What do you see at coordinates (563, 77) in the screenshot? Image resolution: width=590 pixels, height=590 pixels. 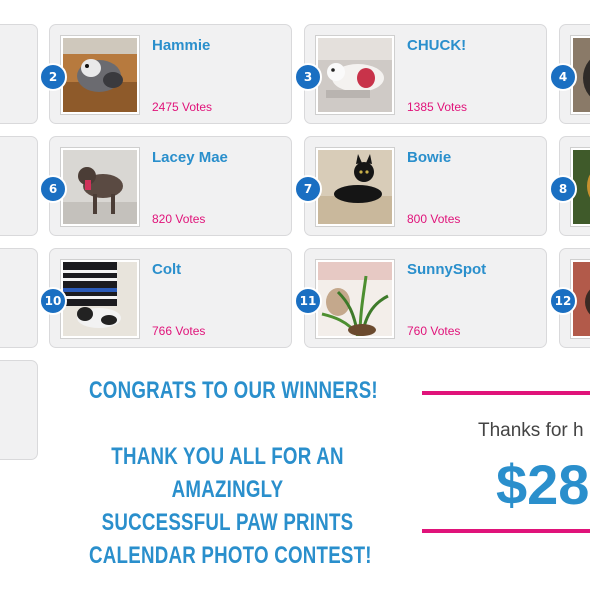 I see `rank-badge: 4` at bounding box center [563, 77].